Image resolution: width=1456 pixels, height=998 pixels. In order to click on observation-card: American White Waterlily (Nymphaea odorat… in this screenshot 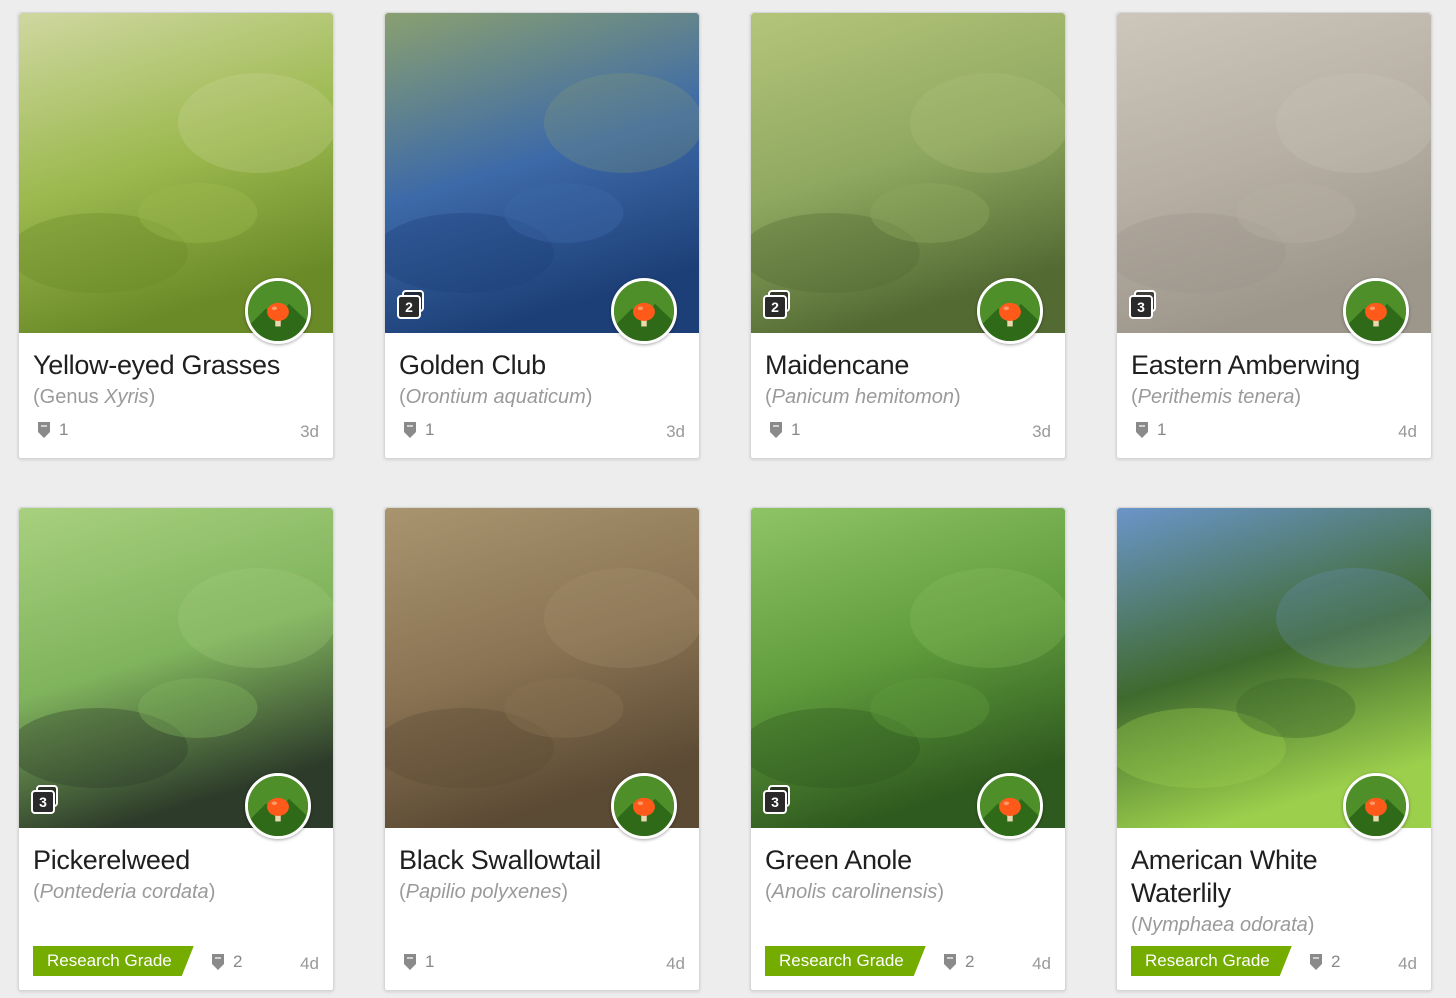, I will do `click(1274, 749)`.